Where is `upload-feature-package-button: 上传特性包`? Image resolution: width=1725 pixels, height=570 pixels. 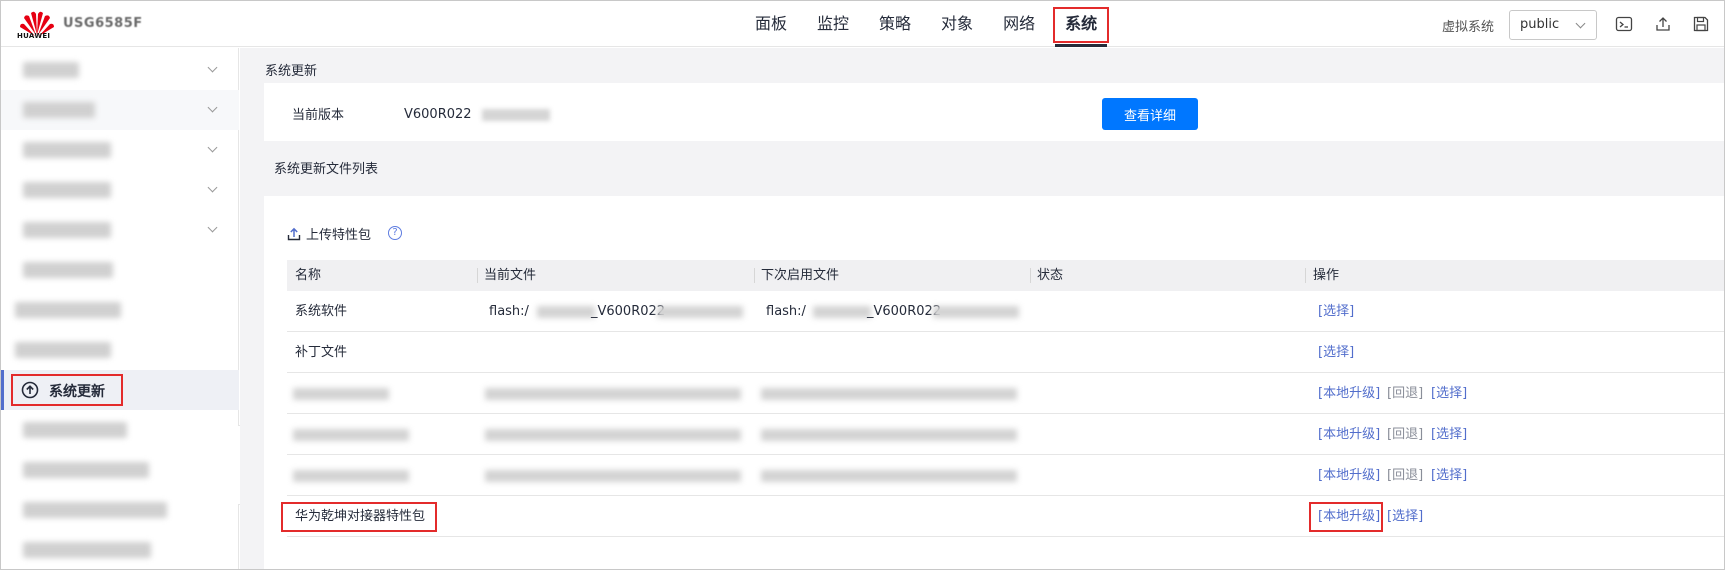
upload-feature-package-button: 上传特性包 is located at coordinates (328, 233).